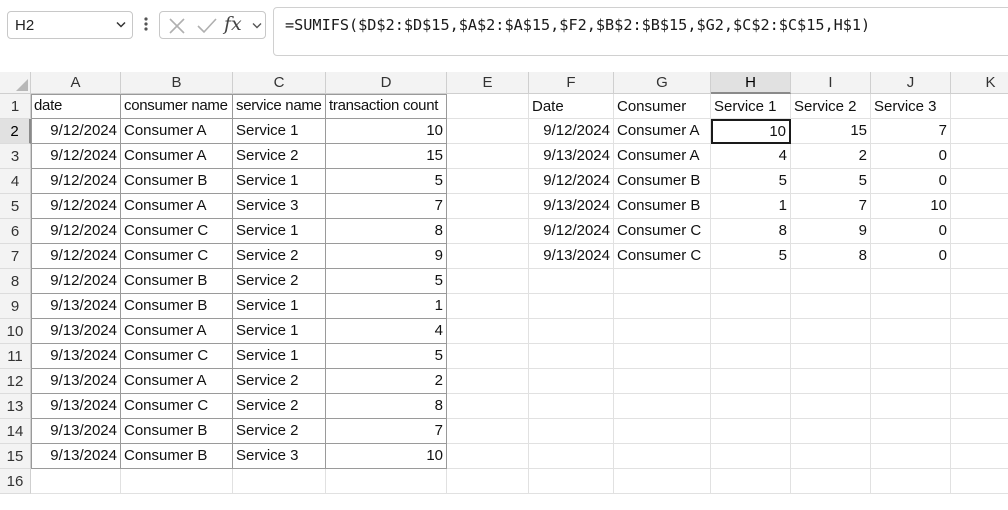  I want to click on cell-b12: Consumer A, so click(177, 381).